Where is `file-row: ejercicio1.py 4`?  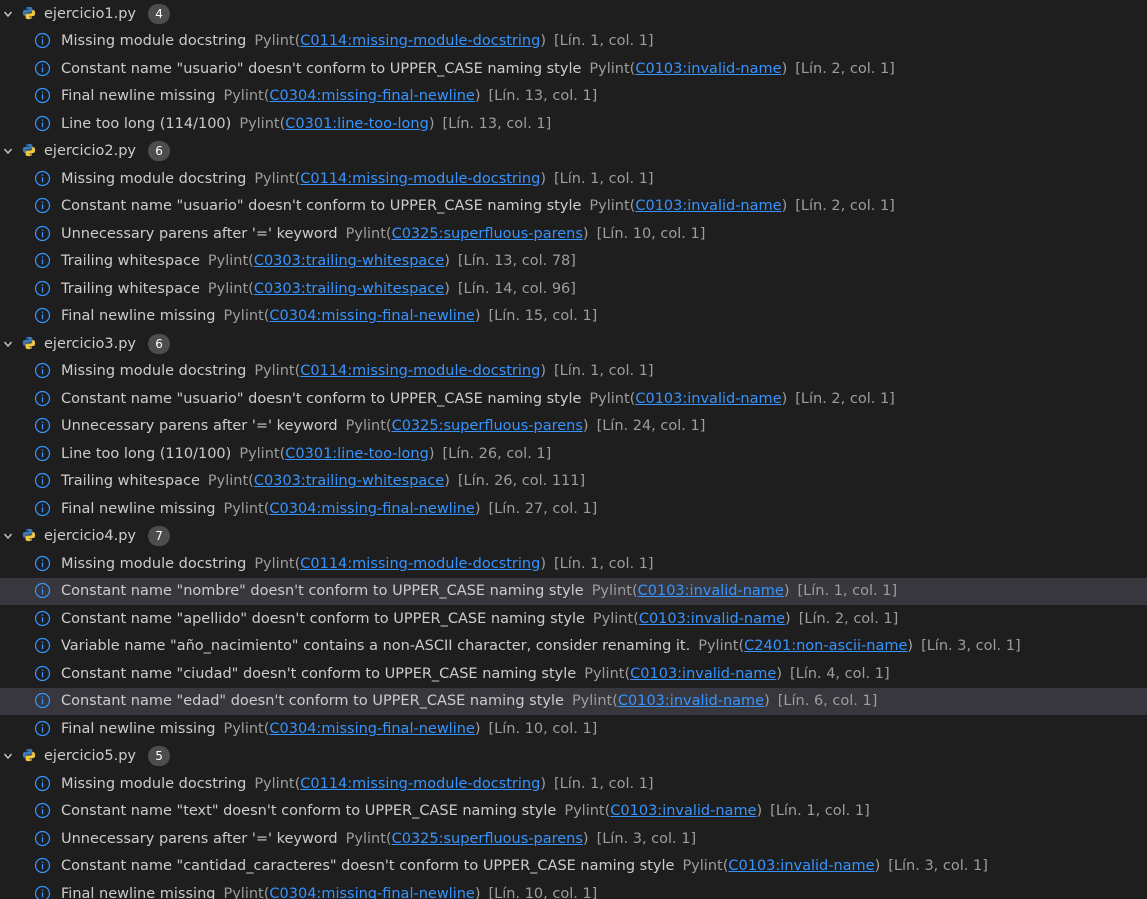 file-row: ejercicio1.py 4 is located at coordinates (573, 14).